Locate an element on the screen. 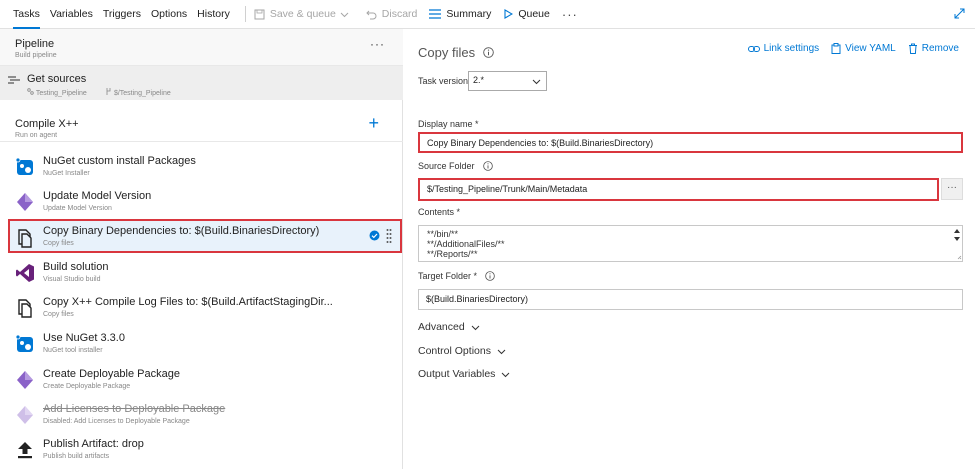 The image size is (975, 469). task-name: Update Model Version is located at coordinates (97, 196).